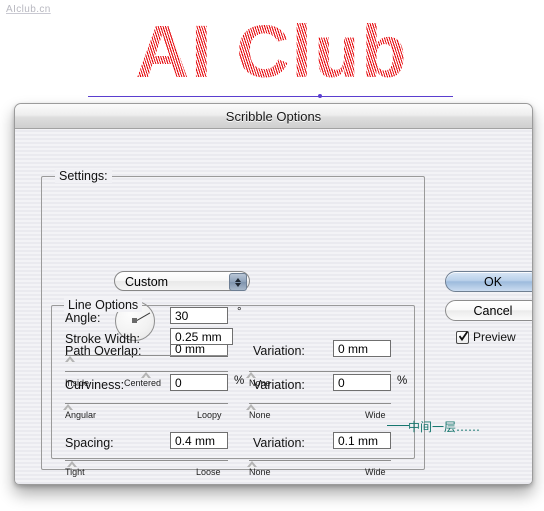 Image resolution: width=544 pixels, height=511 pixels. Describe the element at coordinates (75, 472) in the screenshot. I see `spacing-tick-min: Tight` at that location.